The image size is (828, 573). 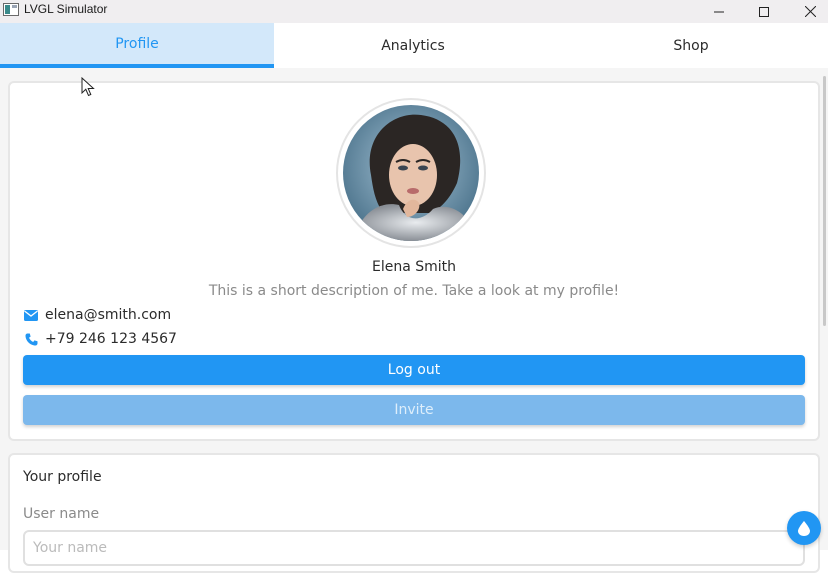 I want to click on username-input, so click(x=414, y=548).